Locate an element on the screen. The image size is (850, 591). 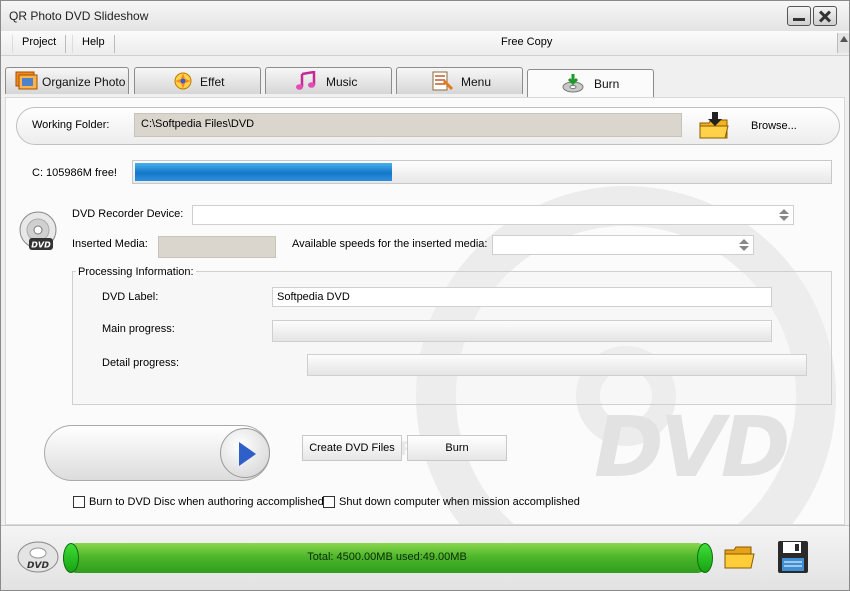
tab-label: Effet is located at coordinates (212, 82).